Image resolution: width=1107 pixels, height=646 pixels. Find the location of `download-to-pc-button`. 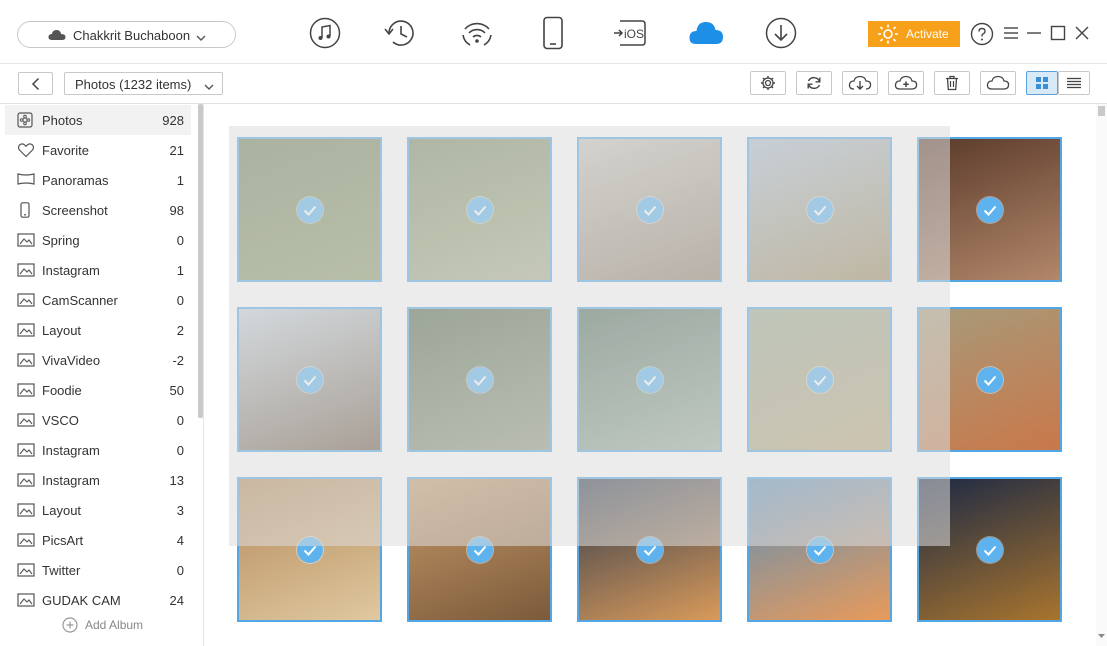

download-to-pc-button is located at coordinates (860, 83).